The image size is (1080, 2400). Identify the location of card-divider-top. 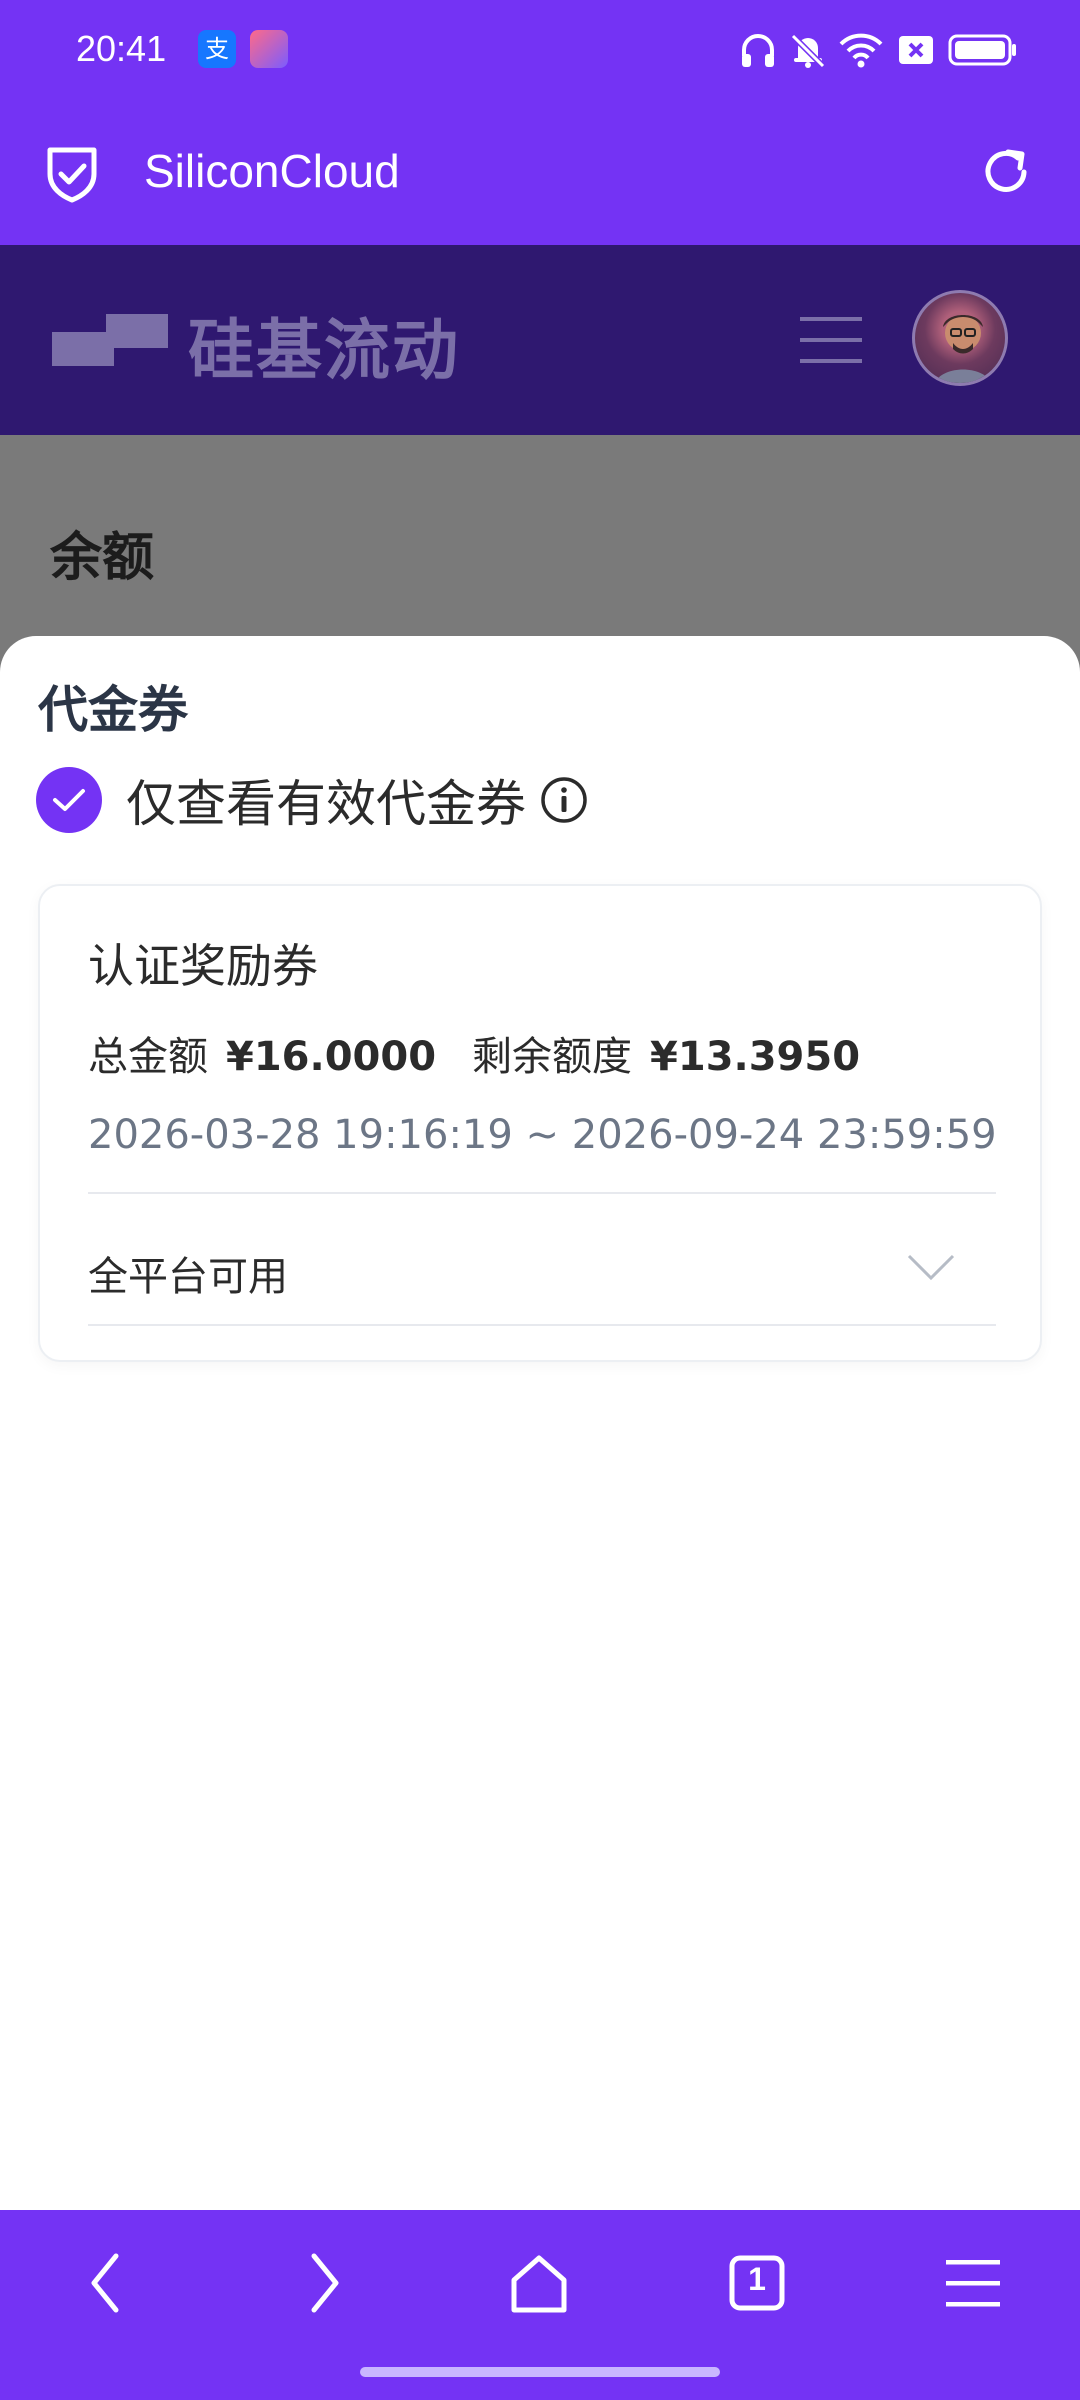
(542, 1193).